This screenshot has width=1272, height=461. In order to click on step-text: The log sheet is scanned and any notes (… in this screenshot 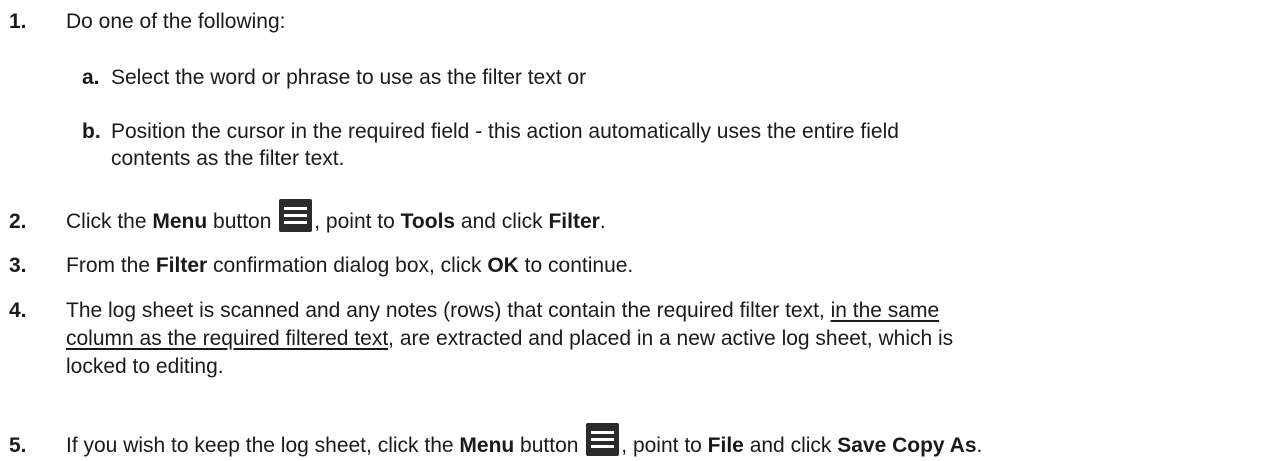, I will do `click(448, 310)`.